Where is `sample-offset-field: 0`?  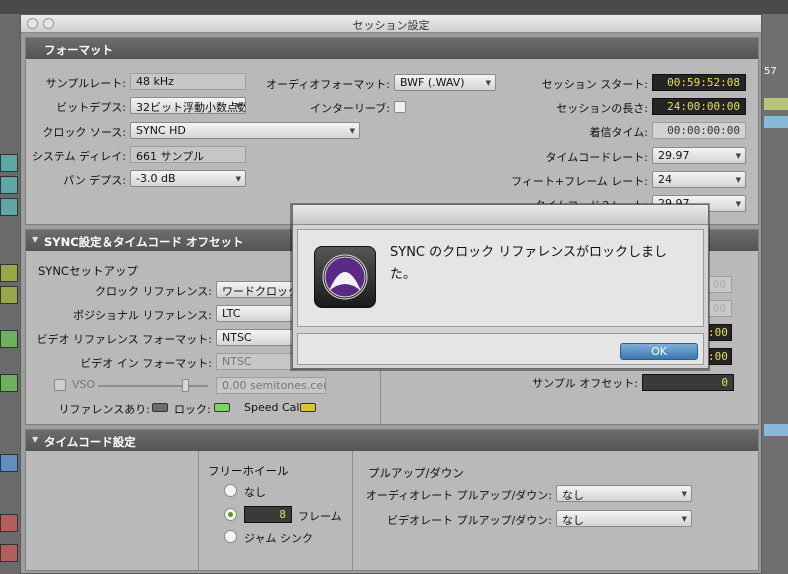
sample-offset-field: 0 is located at coordinates (688, 382).